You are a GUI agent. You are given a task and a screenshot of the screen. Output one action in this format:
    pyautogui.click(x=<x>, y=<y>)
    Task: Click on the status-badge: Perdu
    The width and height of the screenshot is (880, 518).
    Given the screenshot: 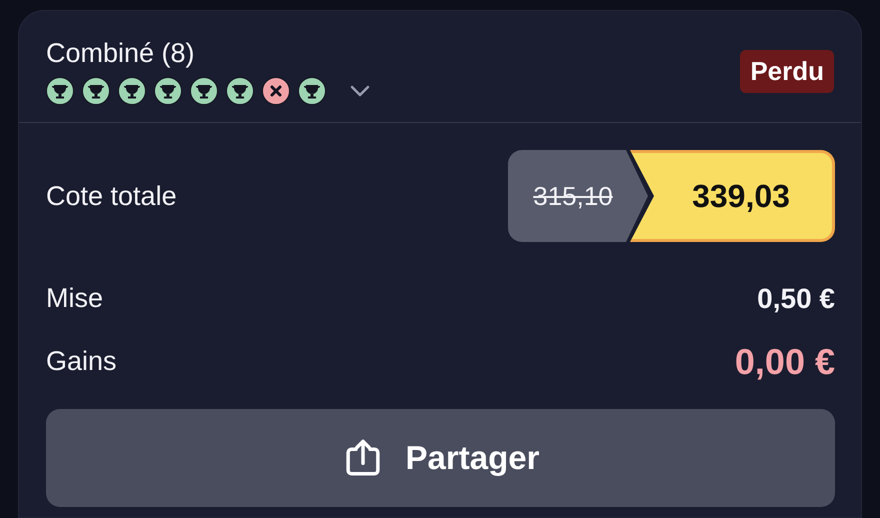 What is the action you would take?
    pyautogui.click(x=787, y=71)
    